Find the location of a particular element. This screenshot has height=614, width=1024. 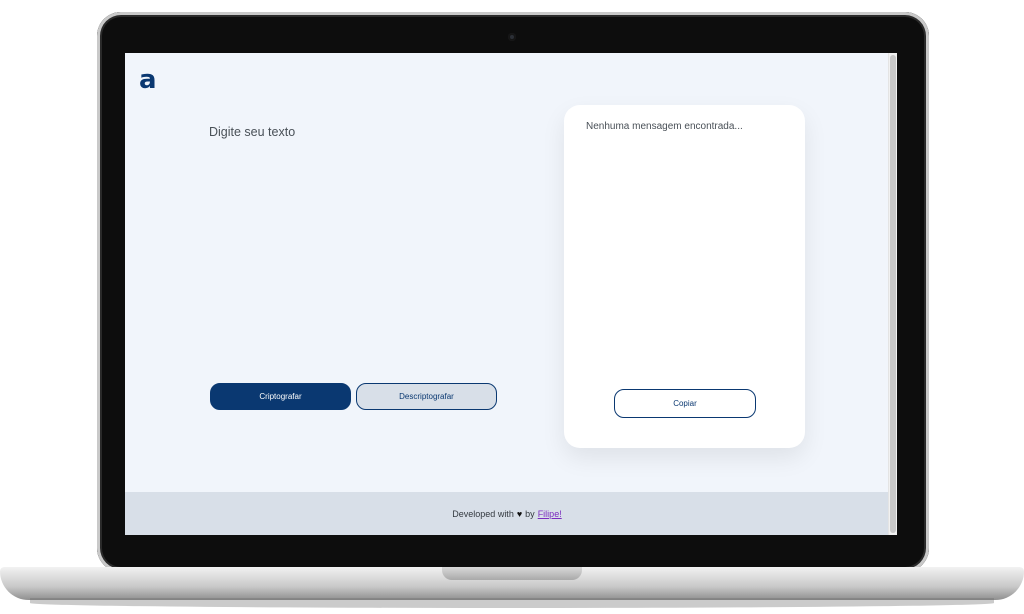

output-panel: Nenhuma mensagem encontrada... Copiar is located at coordinates (684, 276).